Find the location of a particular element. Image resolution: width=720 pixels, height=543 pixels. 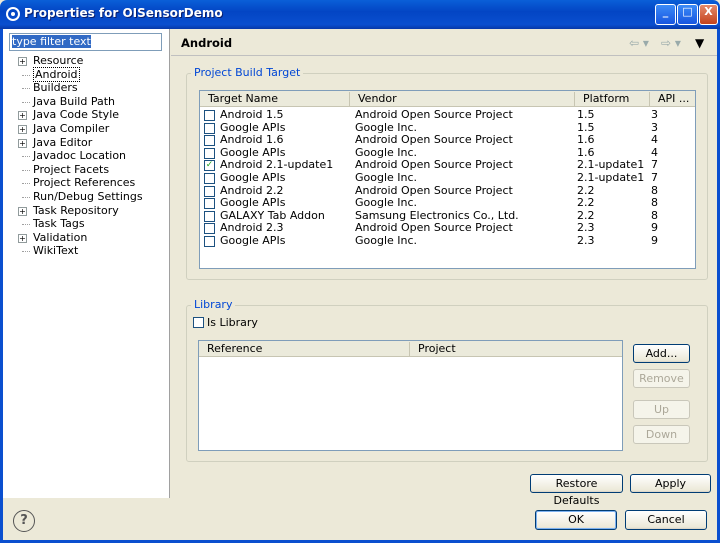

tree-item: Project Facets is located at coordinates (86, 170).